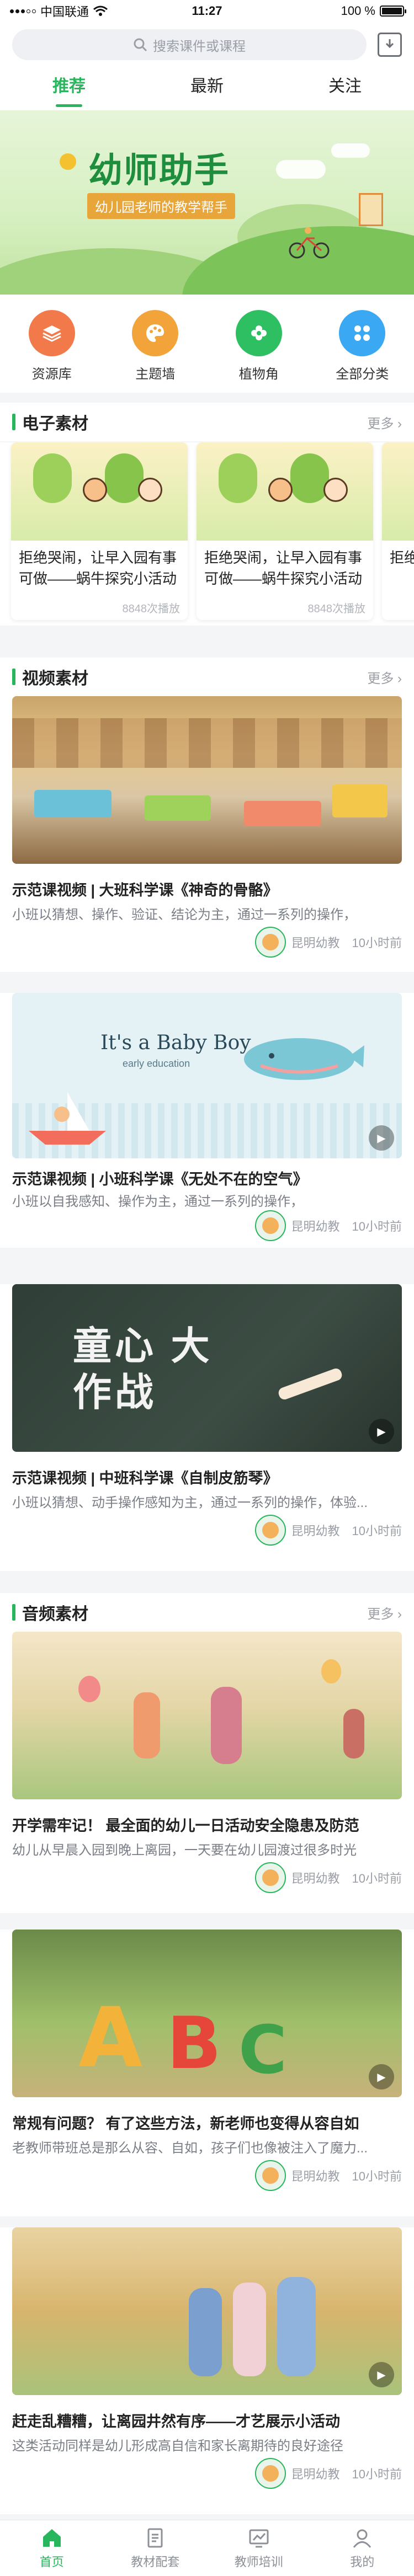  Describe the element at coordinates (177, 2446) in the screenshot. I see `audio-desc: 这类活动同样是幼儿形成高自信和家长离期待的良好途径` at that location.